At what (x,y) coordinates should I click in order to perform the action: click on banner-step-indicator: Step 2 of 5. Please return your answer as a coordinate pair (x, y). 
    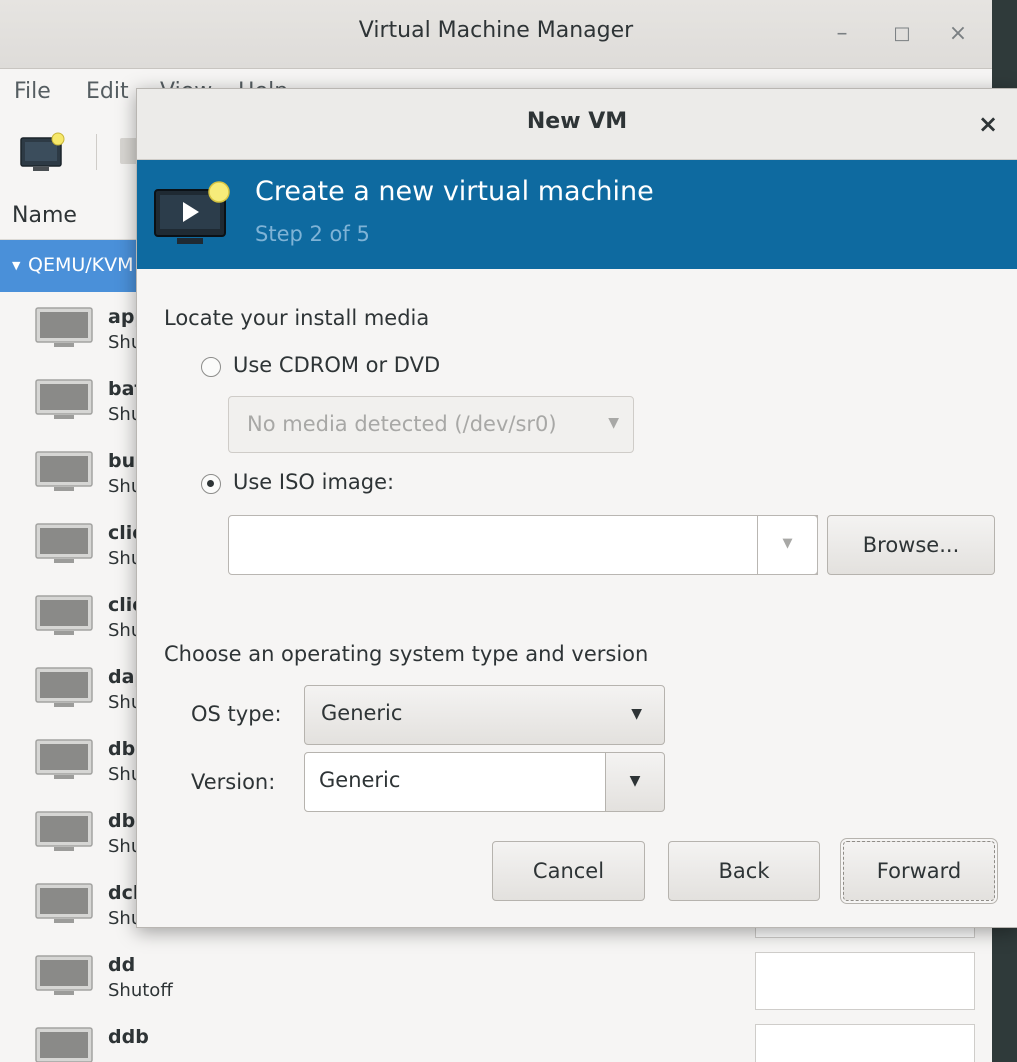
    Looking at the image, I should click on (312, 234).